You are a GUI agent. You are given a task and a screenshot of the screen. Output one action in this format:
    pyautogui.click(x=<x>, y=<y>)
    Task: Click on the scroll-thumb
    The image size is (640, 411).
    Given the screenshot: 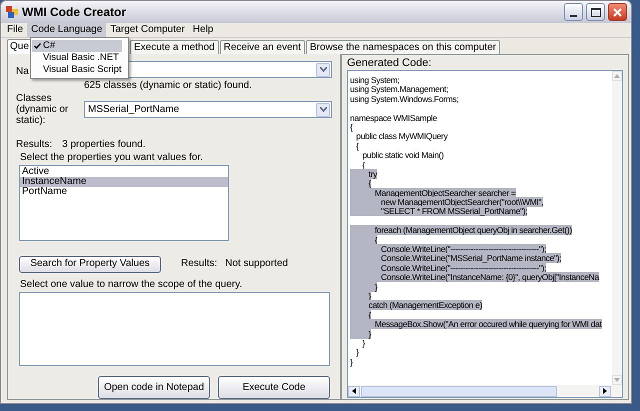 What is the action you would take?
    pyautogui.click(x=459, y=391)
    